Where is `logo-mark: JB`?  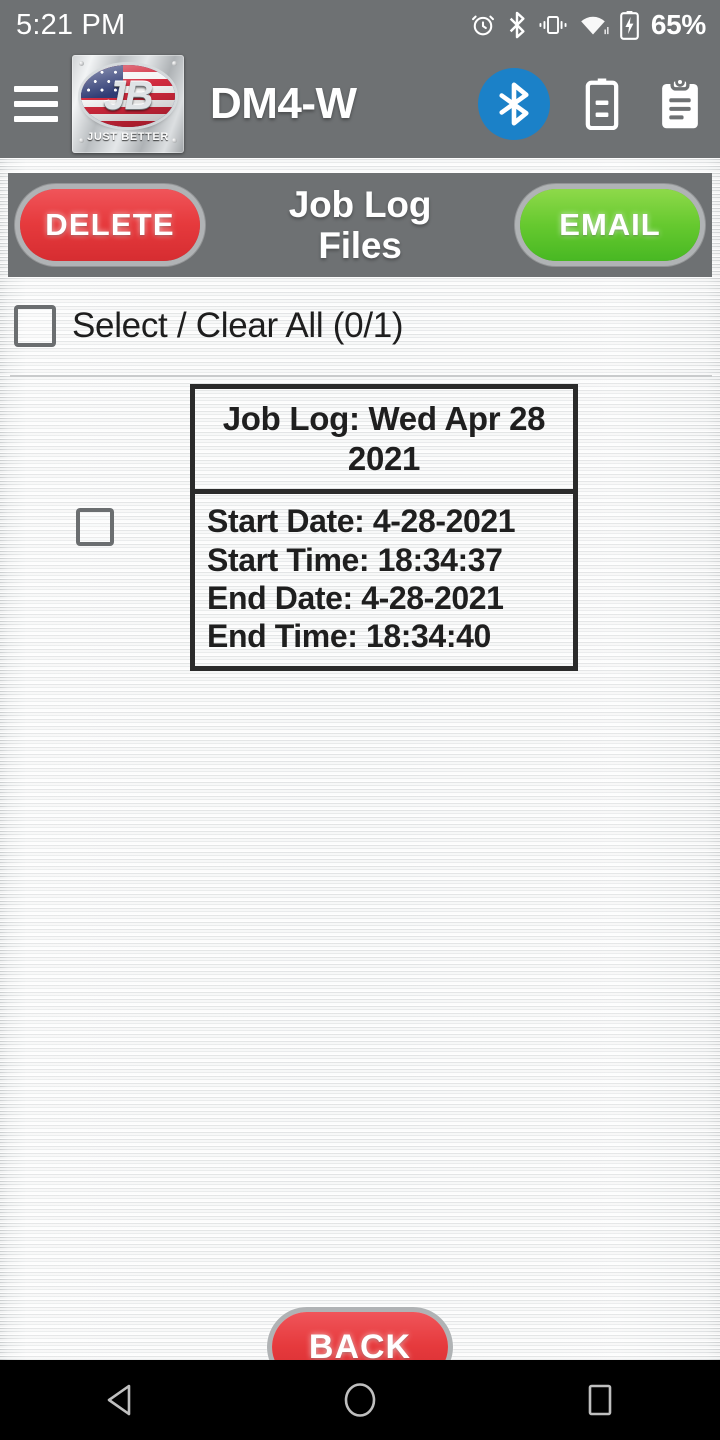
logo-mark: JB is located at coordinates (128, 95).